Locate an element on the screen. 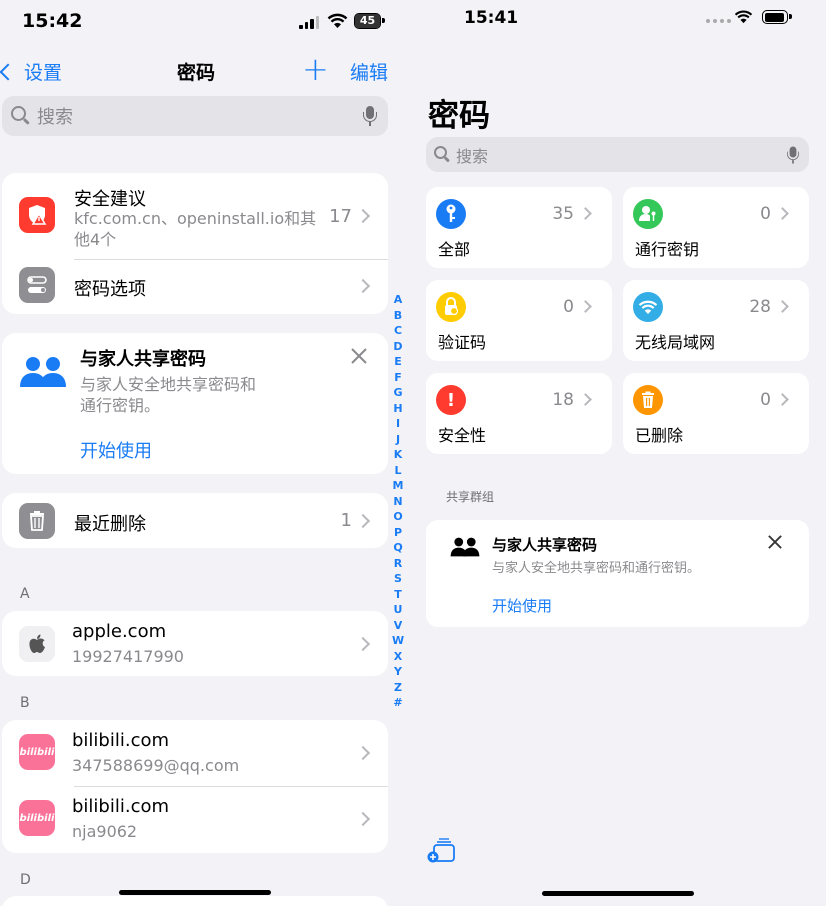 The image size is (826, 906). trash-icon is located at coordinates (648, 400).